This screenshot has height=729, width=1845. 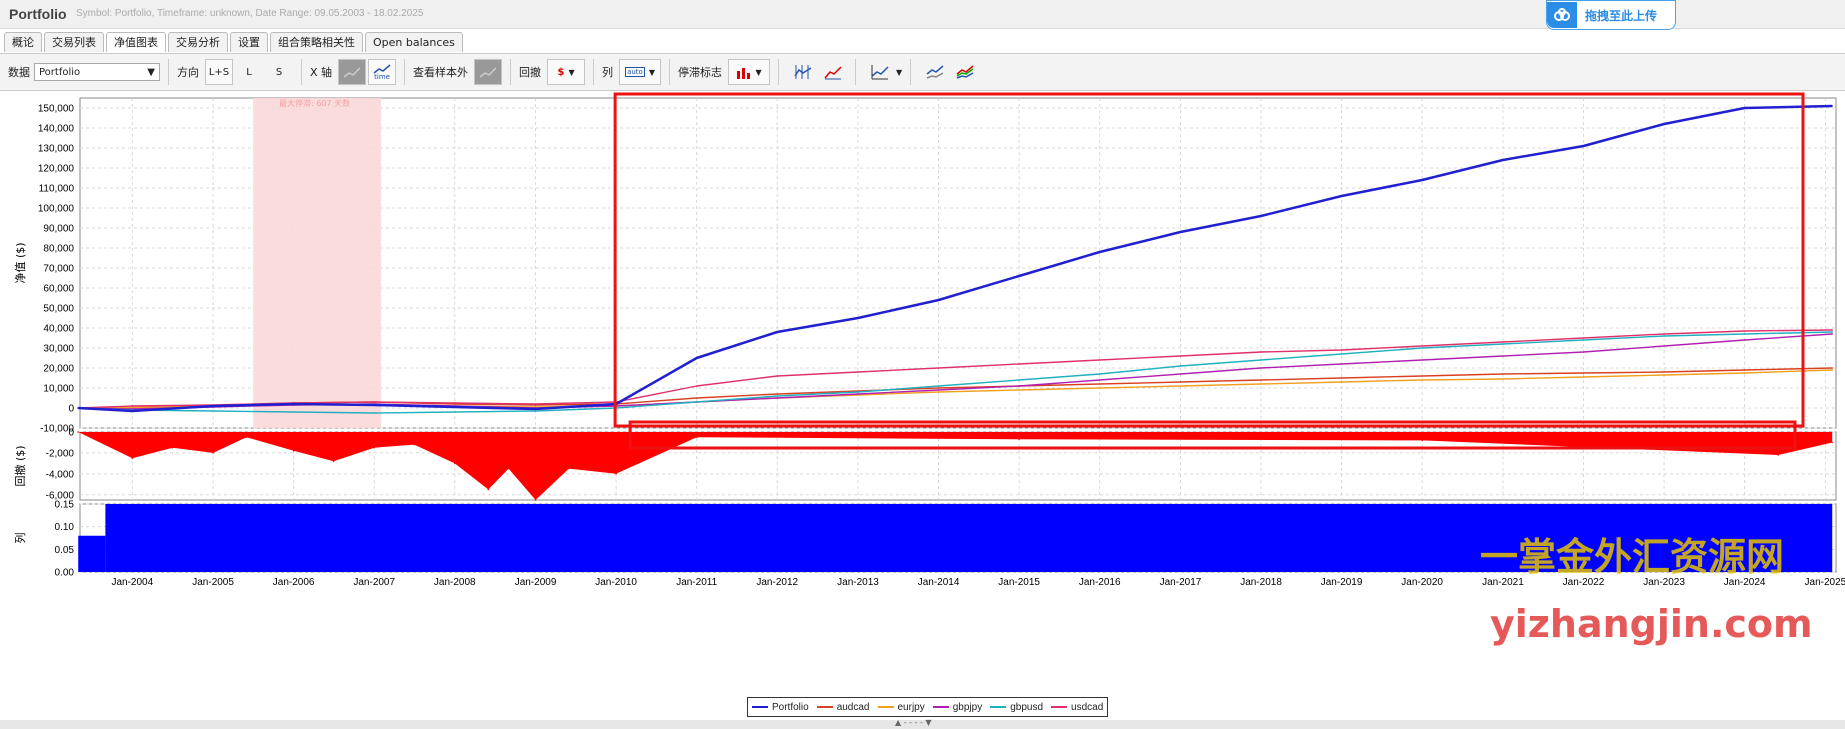 What do you see at coordinates (58, 369) in the screenshot?
I see `y-tick-label: 20,000` at bounding box center [58, 369].